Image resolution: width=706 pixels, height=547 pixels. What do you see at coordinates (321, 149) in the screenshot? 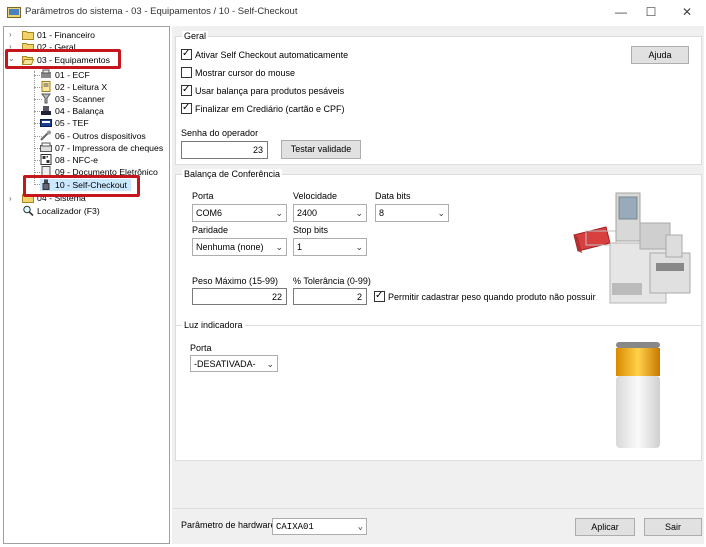
I see `testar-validade-button: Testar validade` at bounding box center [321, 149].